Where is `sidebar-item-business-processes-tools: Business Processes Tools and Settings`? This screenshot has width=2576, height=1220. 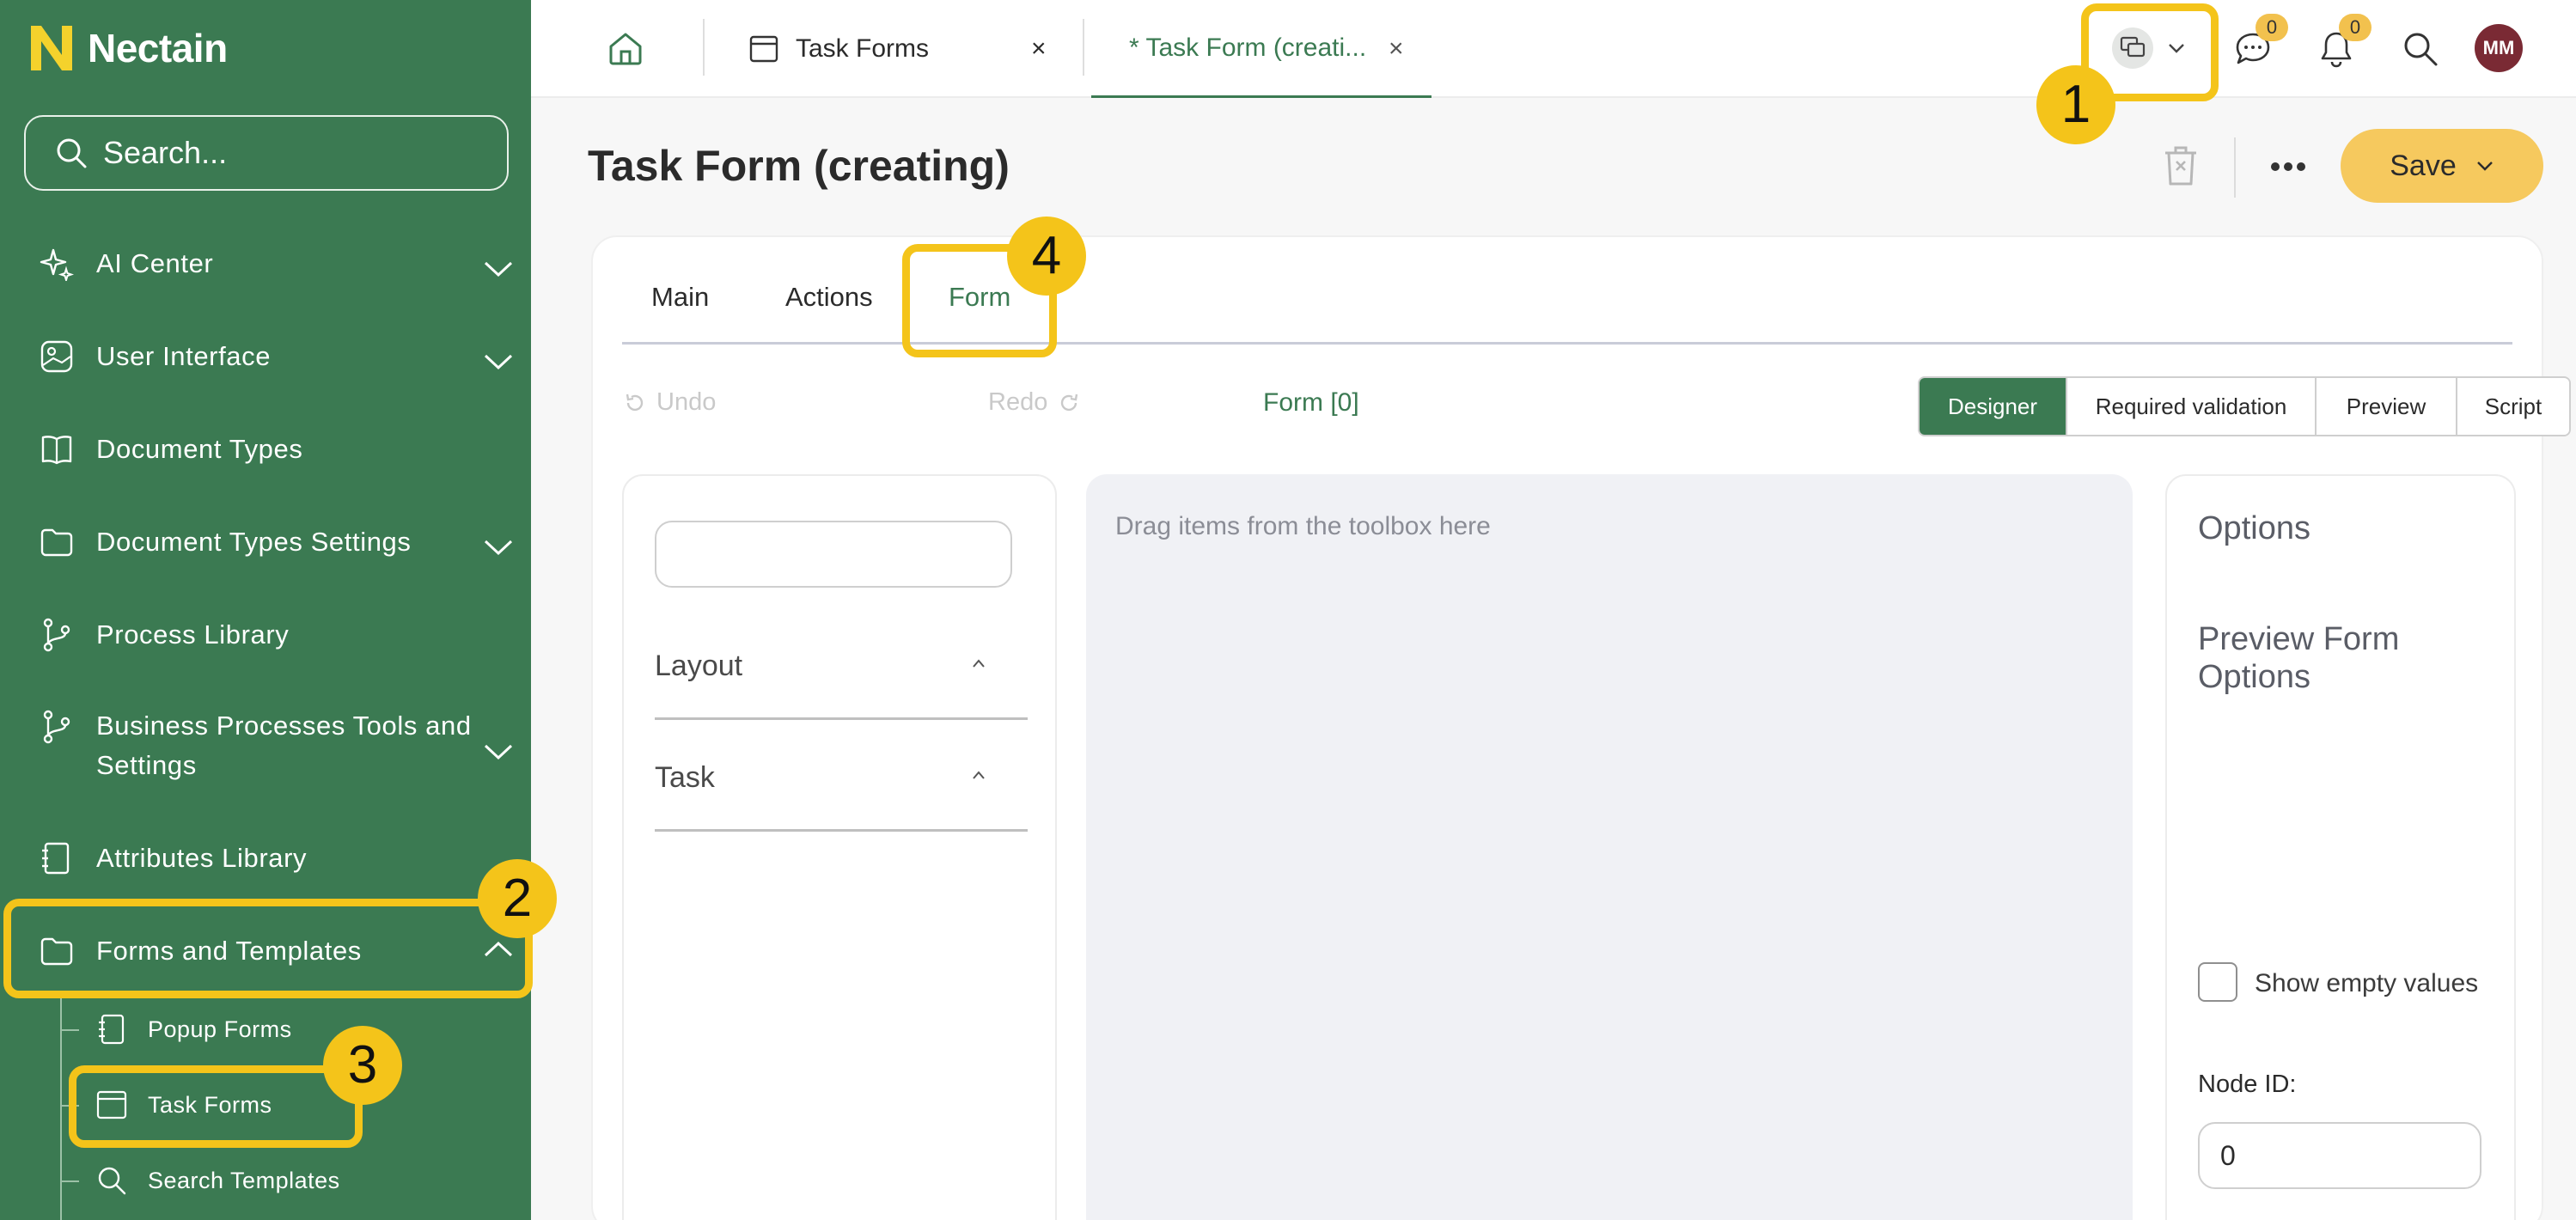
sidebar-item-business-processes-tools: Business Processes Tools and Settings is located at coordinates (265, 747).